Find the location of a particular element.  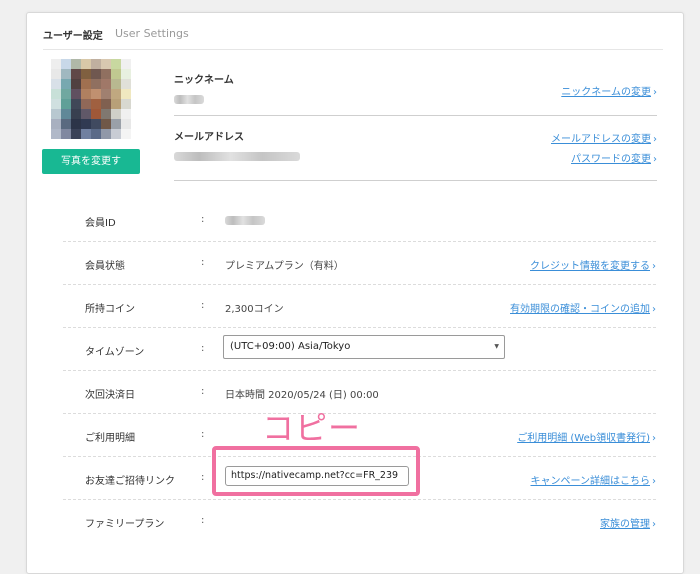

change-photo-button: 写真を変更す is located at coordinates (91, 161).